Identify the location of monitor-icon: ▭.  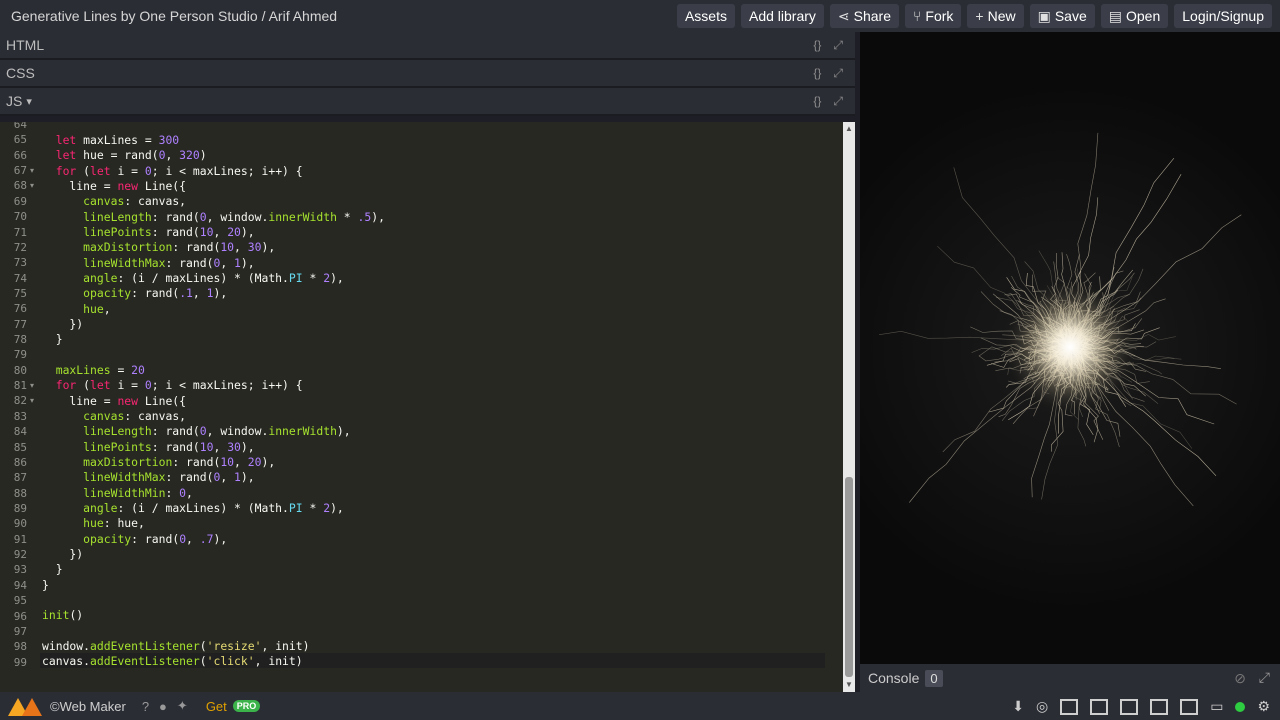
(1216, 706).